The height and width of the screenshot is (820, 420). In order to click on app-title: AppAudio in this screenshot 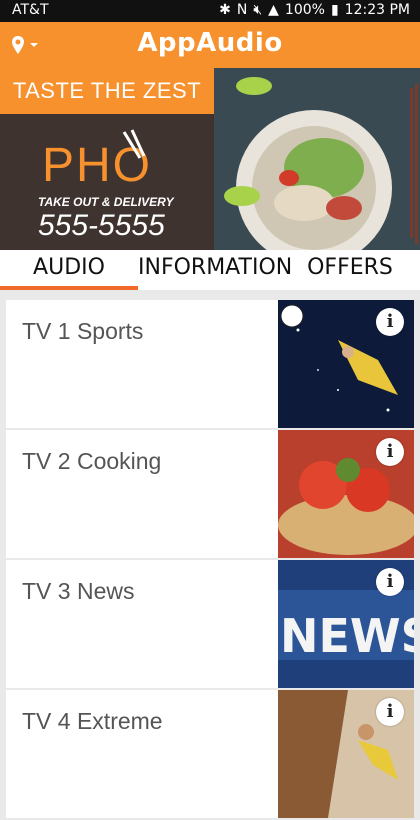, I will do `click(210, 43)`.